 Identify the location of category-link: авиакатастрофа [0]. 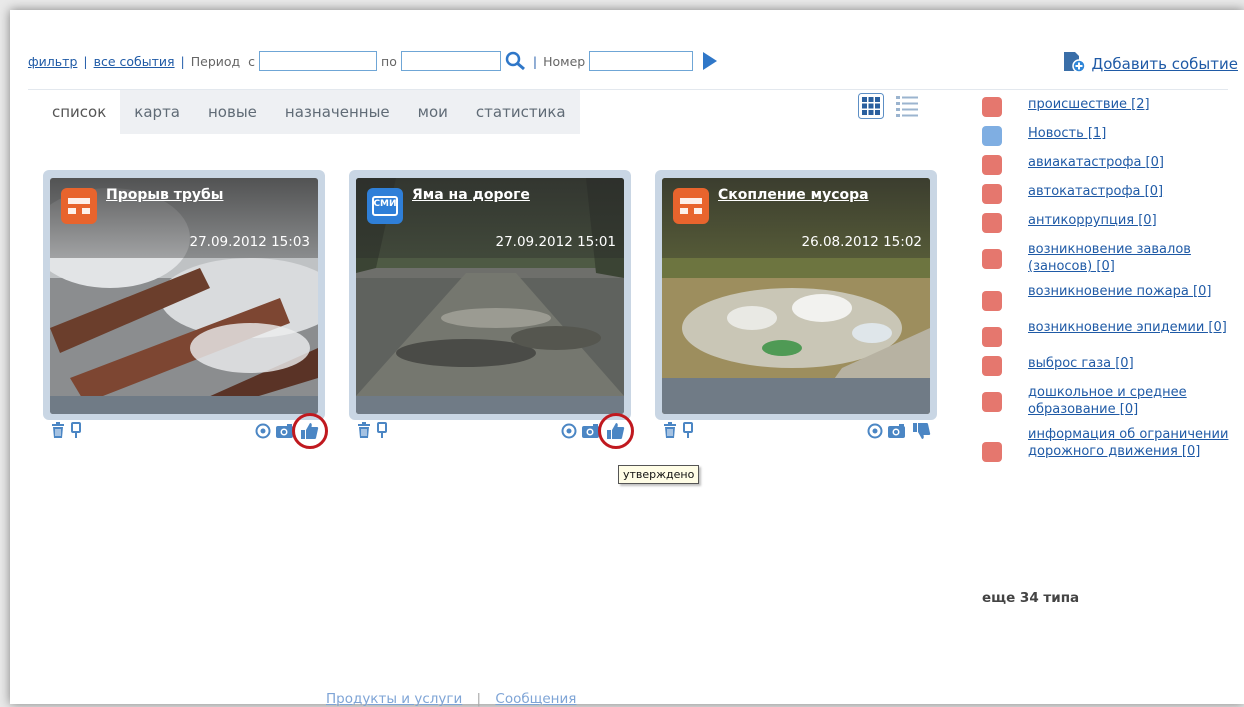
(1096, 162).